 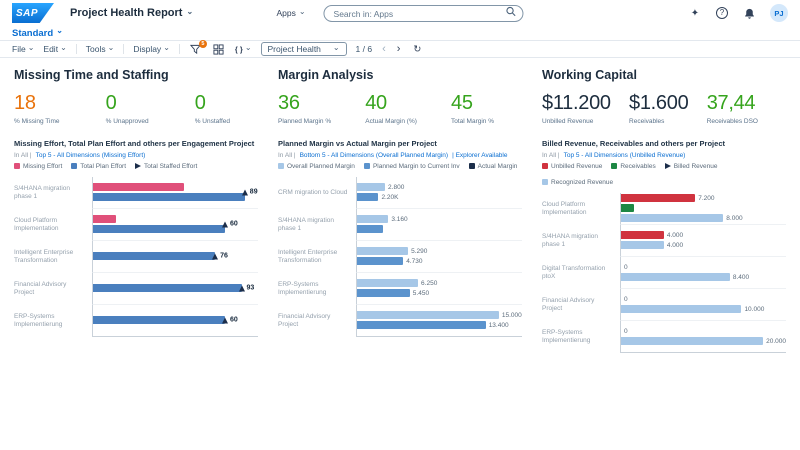 What do you see at coordinates (308, 256) in the screenshot?
I see `category-label: Intelligent Enterprise Transformation` at bounding box center [308, 256].